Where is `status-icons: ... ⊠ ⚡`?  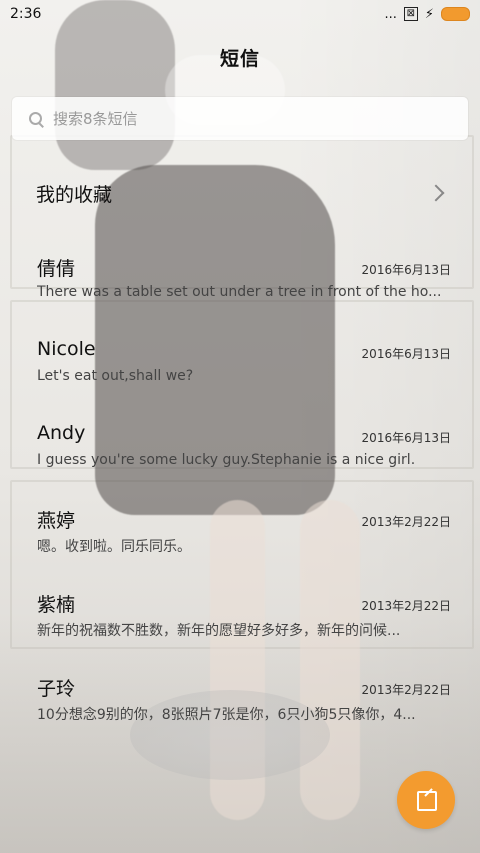
status-icons: ... ⊠ ⚡ is located at coordinates (427, 14).